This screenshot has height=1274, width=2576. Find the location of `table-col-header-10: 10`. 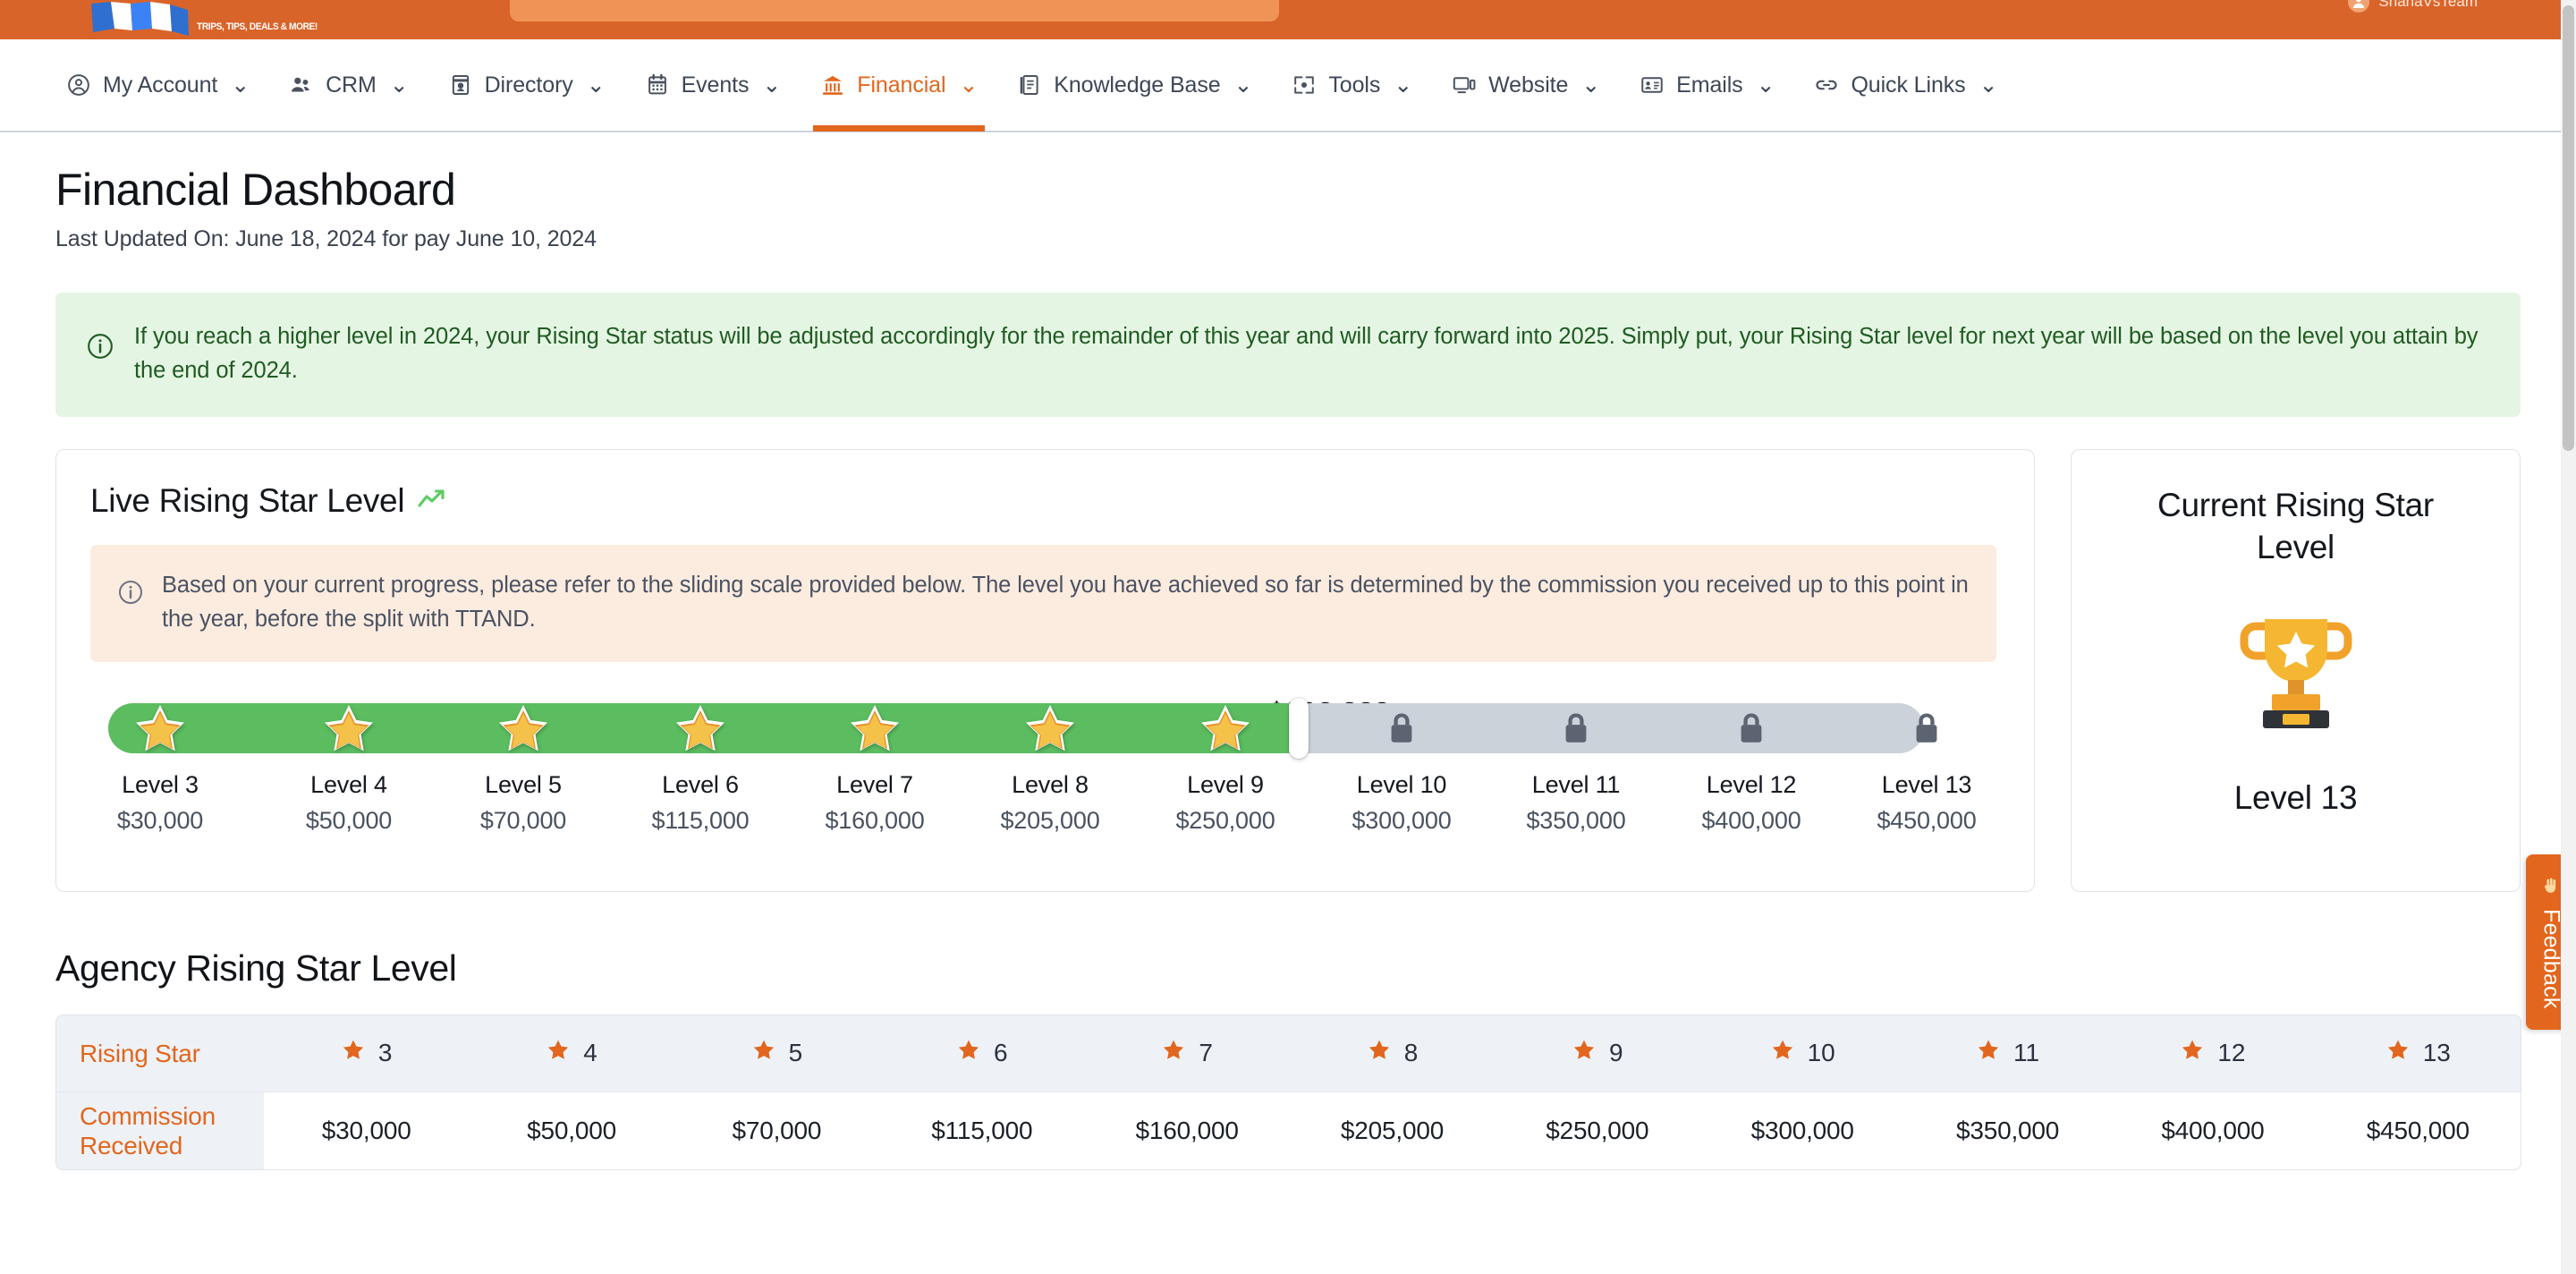

table-col-header-10: 10 is located at coordinates (1802, 1053).